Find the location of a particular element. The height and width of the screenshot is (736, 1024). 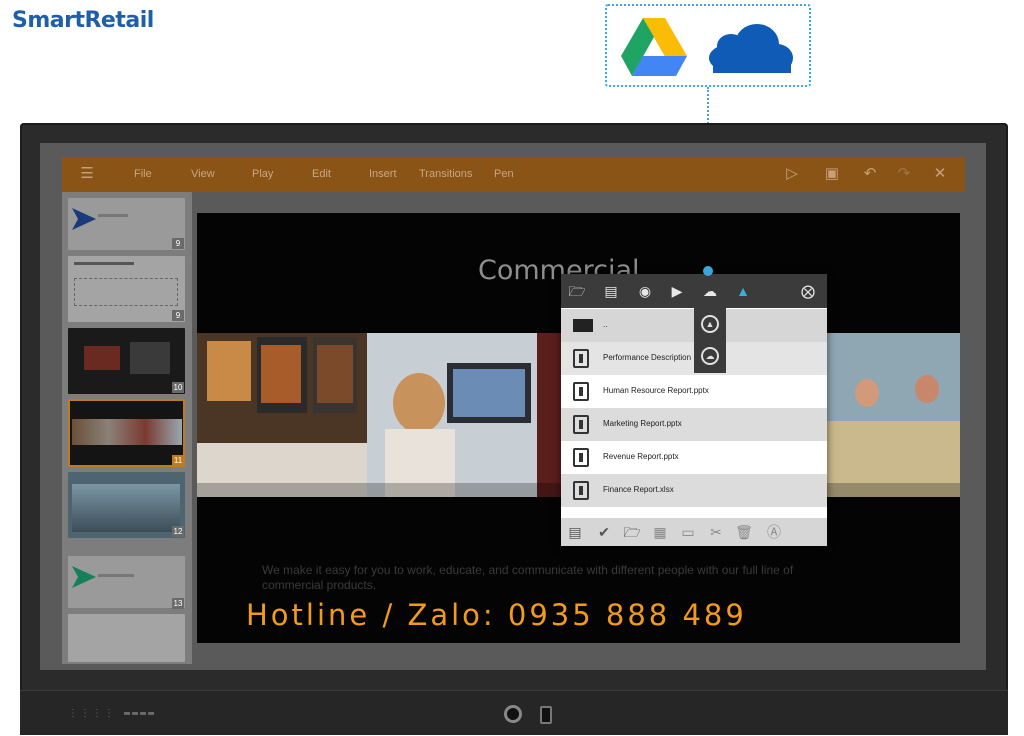

slide-thumbnail-selected is located at coordinates (126, 433).